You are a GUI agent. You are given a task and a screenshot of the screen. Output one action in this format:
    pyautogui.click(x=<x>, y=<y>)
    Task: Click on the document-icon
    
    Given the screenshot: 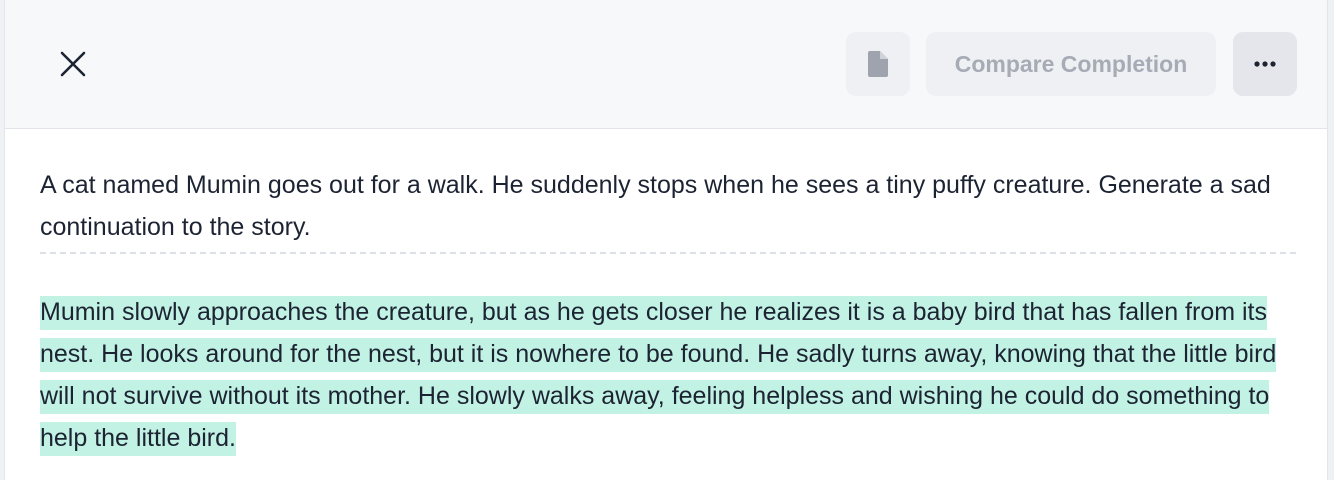 What is the action you would take?
    pyautogui.click(x=878, y=64)
    